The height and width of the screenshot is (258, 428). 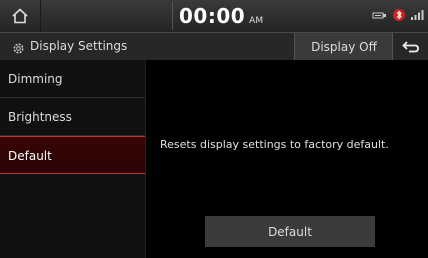 I want to click on status-icons, so click(x=398, y=15).